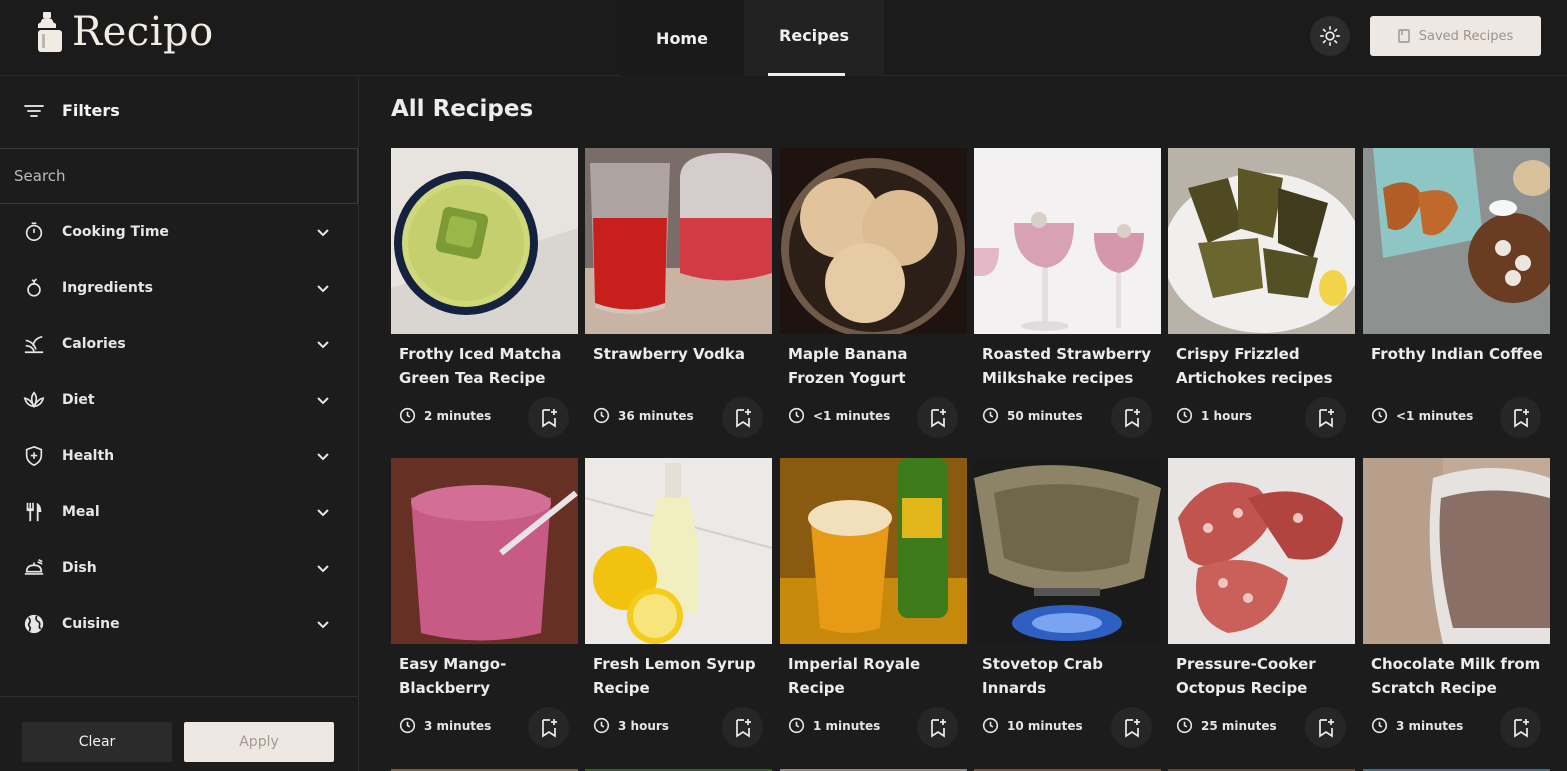  I want to click on filter-diet: Diet, so click(177, 400).